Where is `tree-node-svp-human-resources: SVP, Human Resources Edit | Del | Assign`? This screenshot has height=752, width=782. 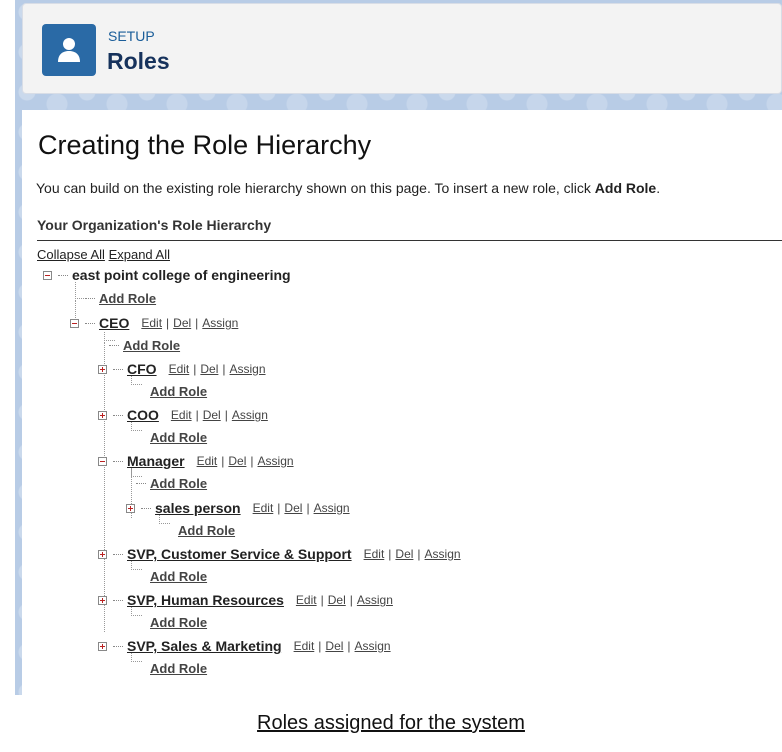
tree-node-svp-human-resources: SVP, Human Resources Edit | Del | Assign is located at coordinates (245, 600).